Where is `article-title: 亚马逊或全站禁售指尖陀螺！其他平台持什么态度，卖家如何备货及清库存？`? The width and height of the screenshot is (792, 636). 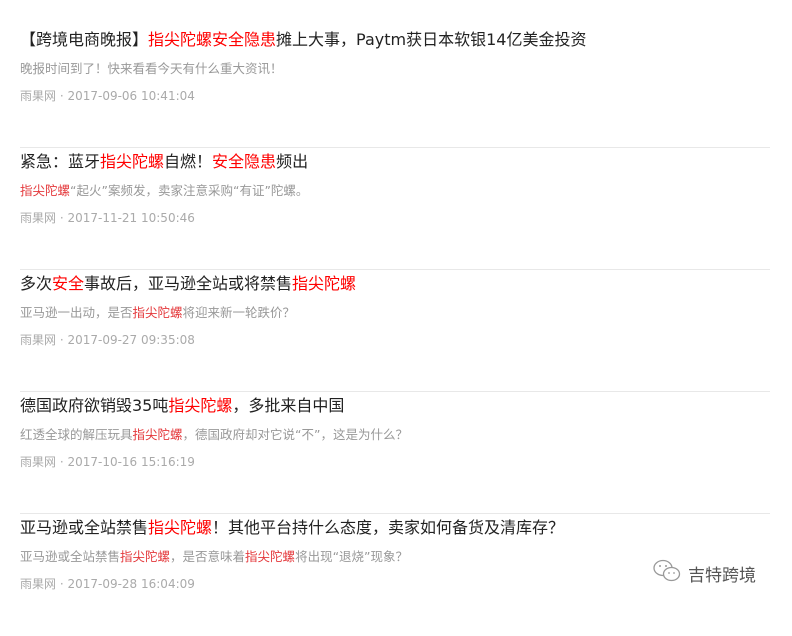
article-title: 亚马逊或全站禁售指尖陀螺！其他平台持什么态度，卖家如何备货及清库存？ is located at coordinates (395, 528).